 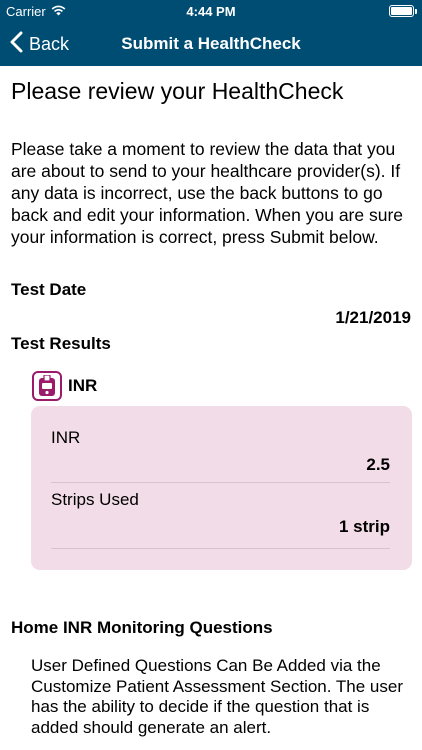 I want to click on inr-row-label: INR, so click(x=66, y=437).